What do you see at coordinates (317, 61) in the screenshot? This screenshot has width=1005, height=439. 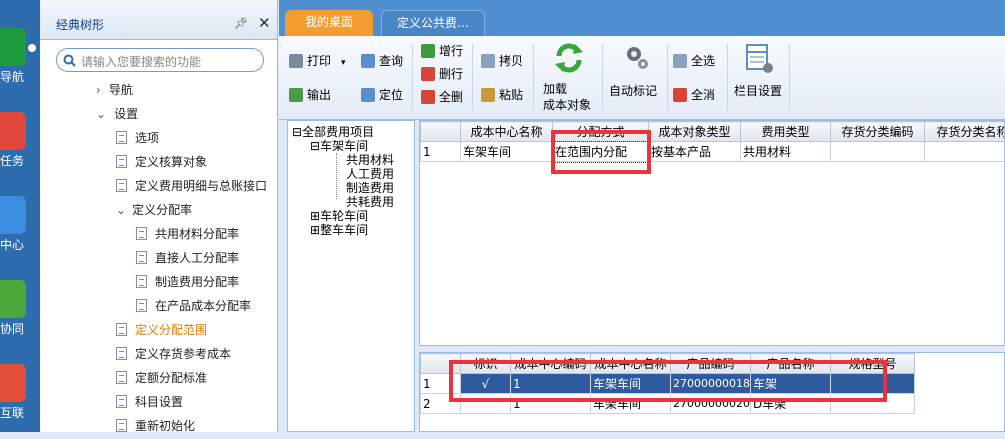 I see `print-button: 打印▾` at bounding box center [317, 61].